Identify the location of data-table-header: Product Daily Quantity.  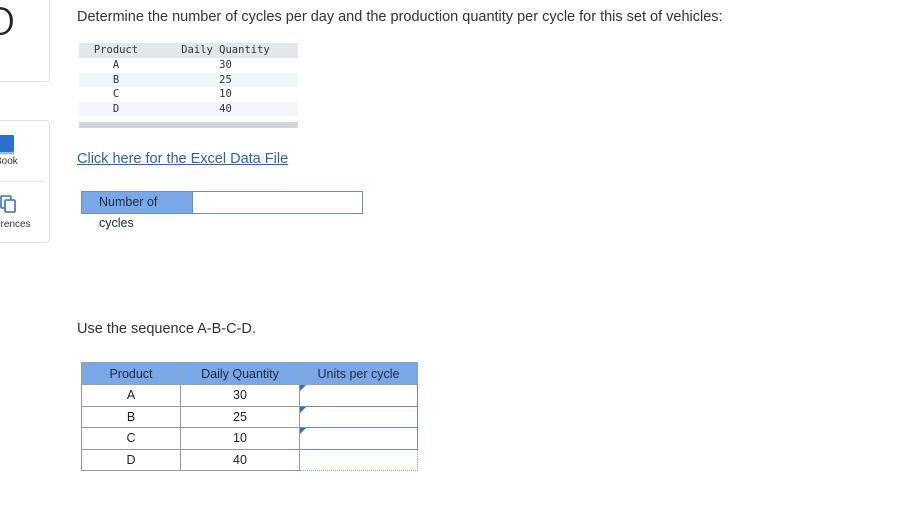
(188, 50).